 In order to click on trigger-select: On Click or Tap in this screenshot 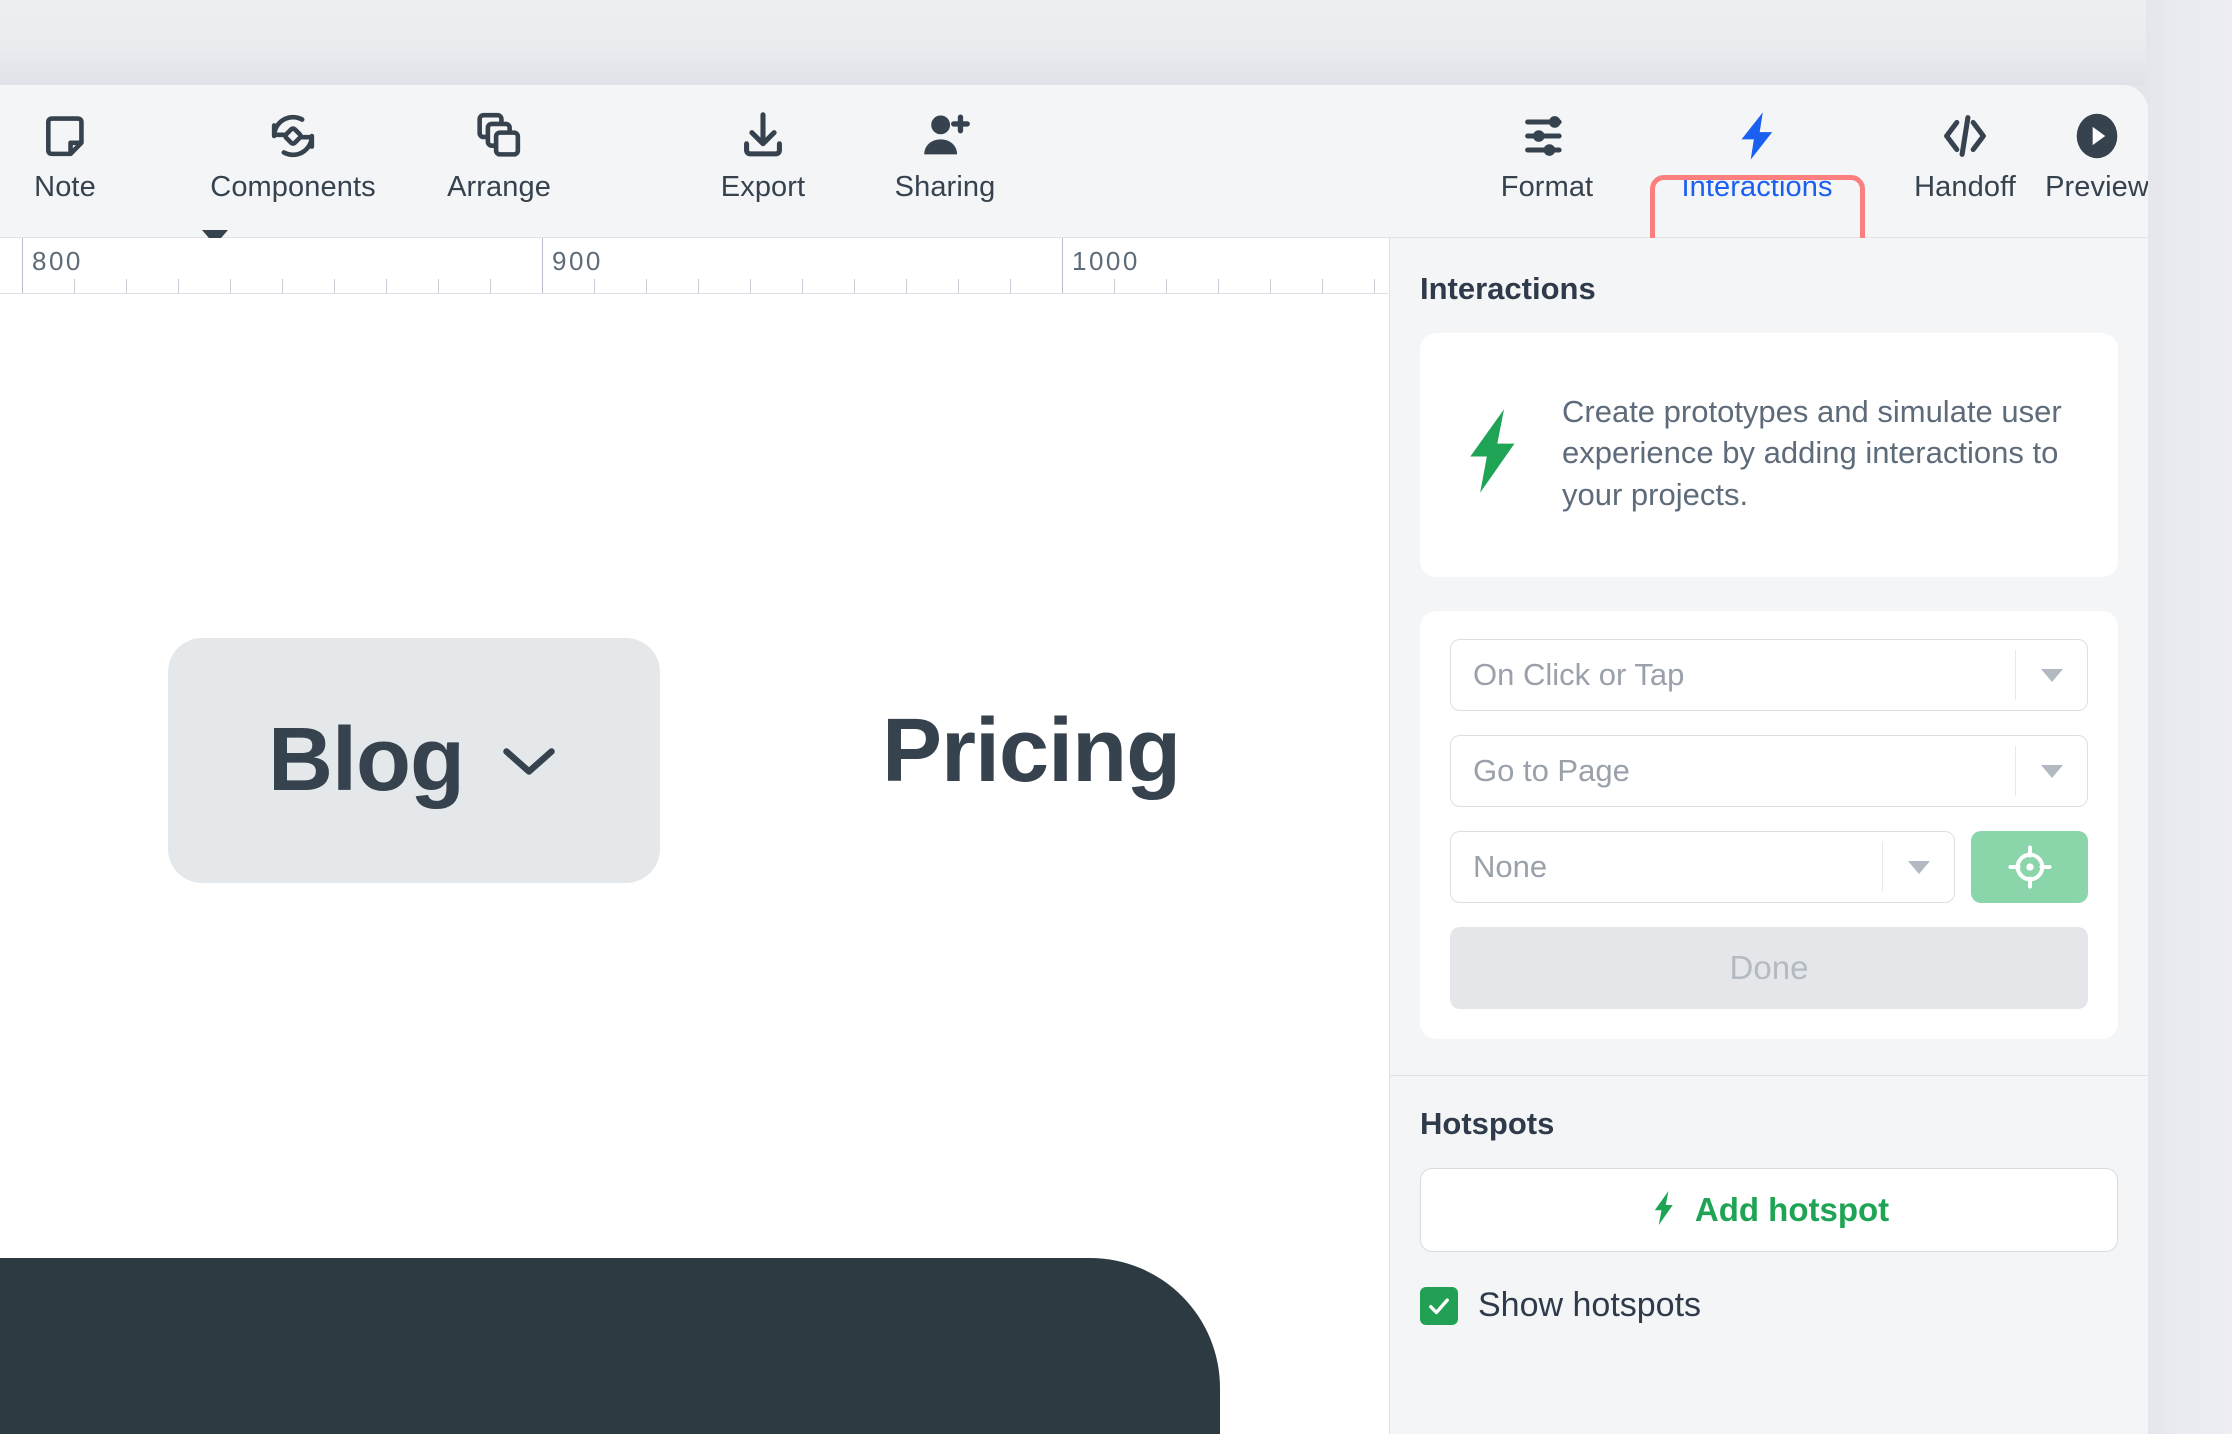, I will do `click(1769, 675)`.